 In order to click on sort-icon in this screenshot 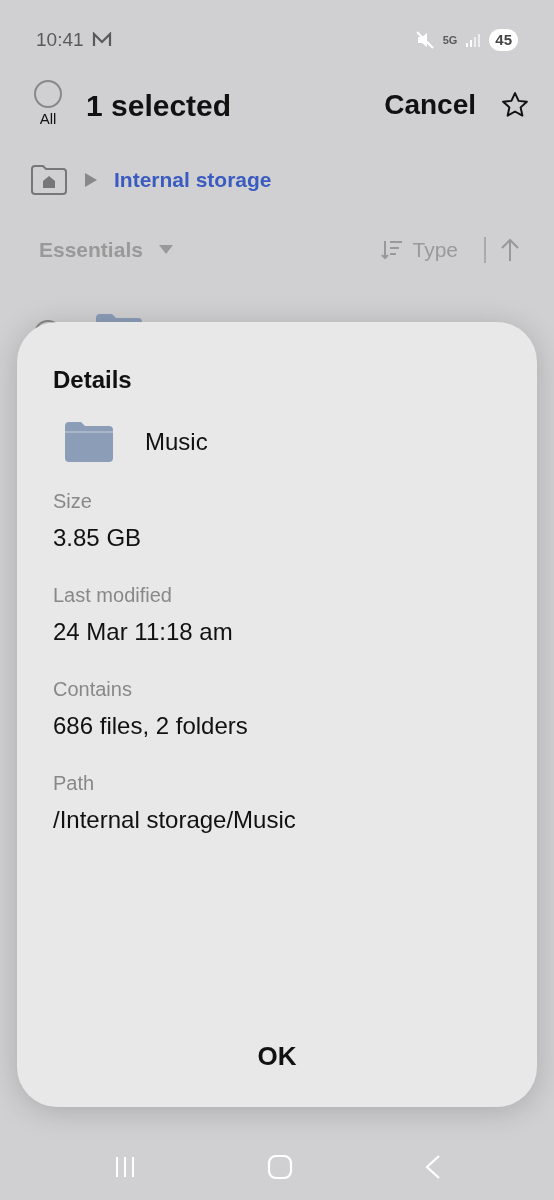, I will do `click(392, 250)`.